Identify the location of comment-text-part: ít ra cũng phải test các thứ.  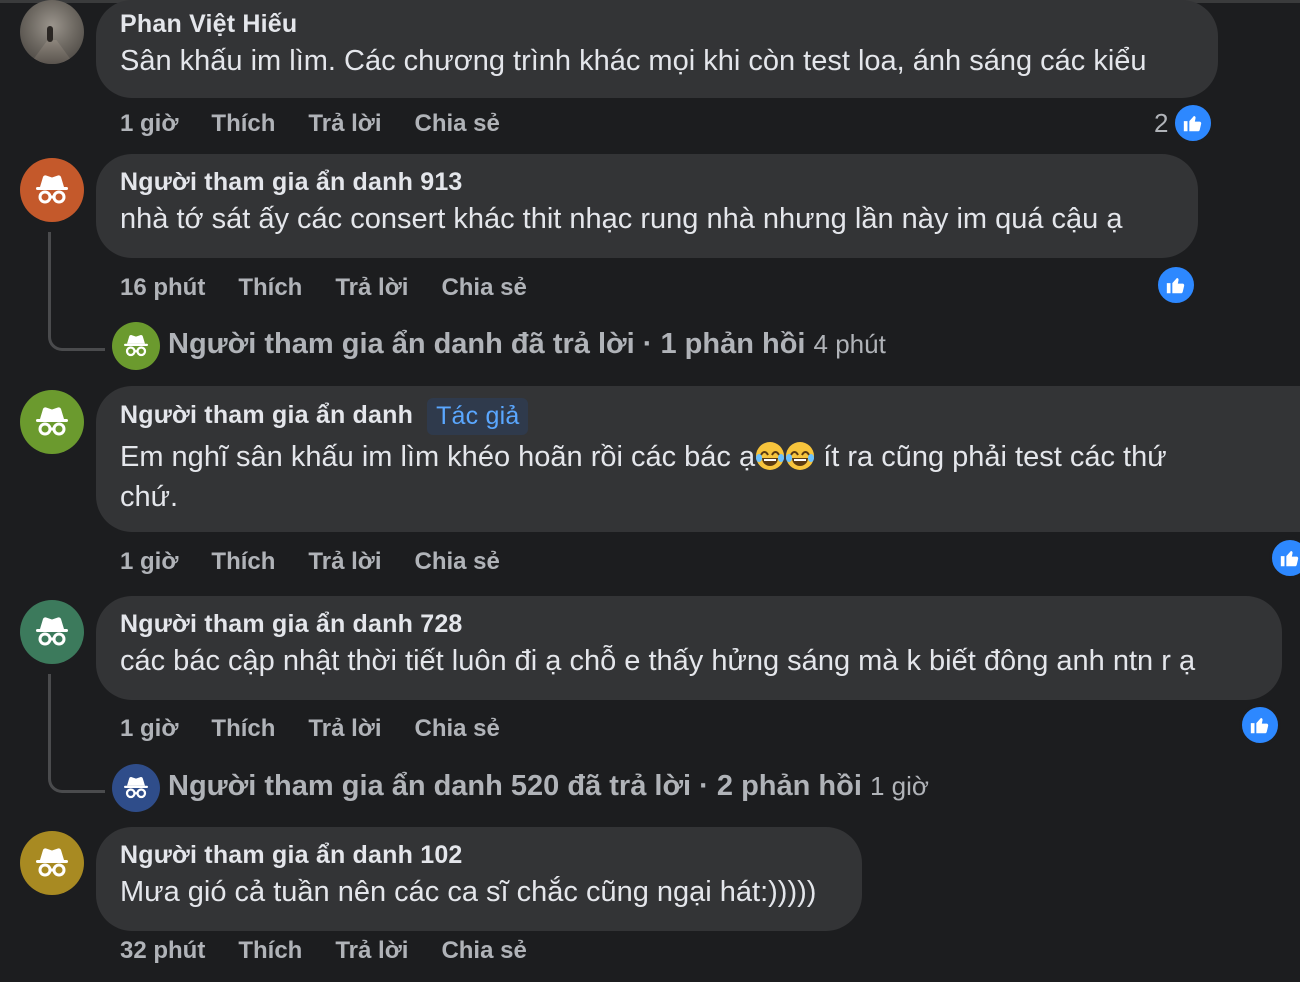
(995, 457).